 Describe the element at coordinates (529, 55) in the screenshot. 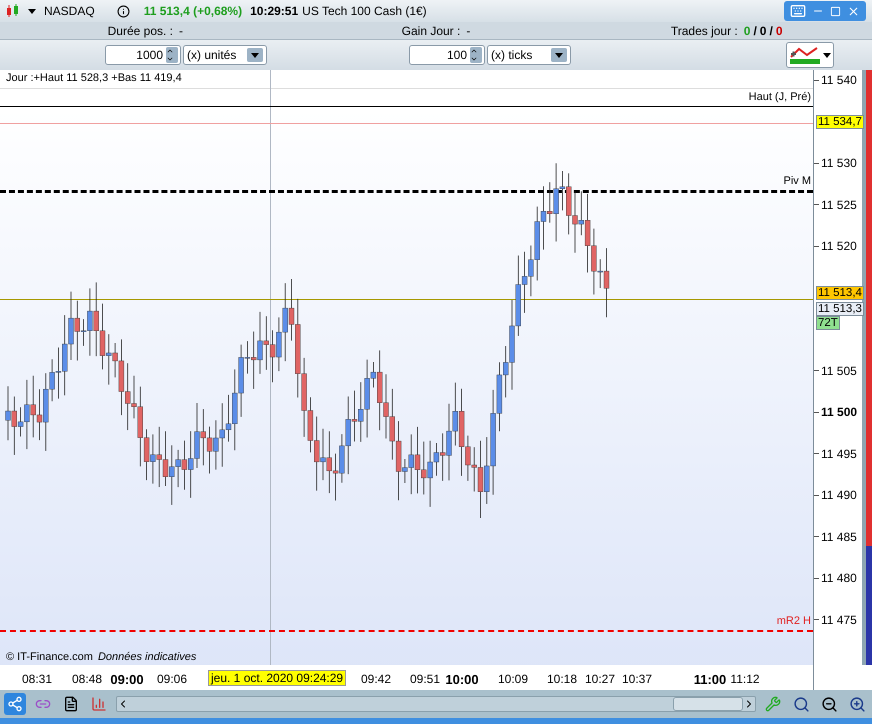

I see `unit-dropdown: (x) ticks` at that location.